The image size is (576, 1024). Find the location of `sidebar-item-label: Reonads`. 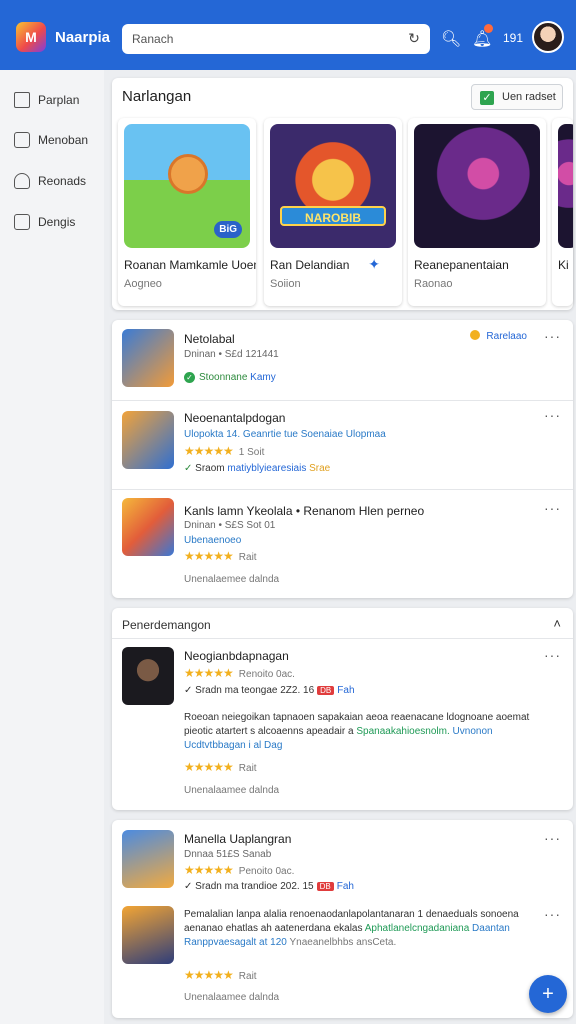

sidebar-item-label: Reonads is located at coordinates (62, 181).